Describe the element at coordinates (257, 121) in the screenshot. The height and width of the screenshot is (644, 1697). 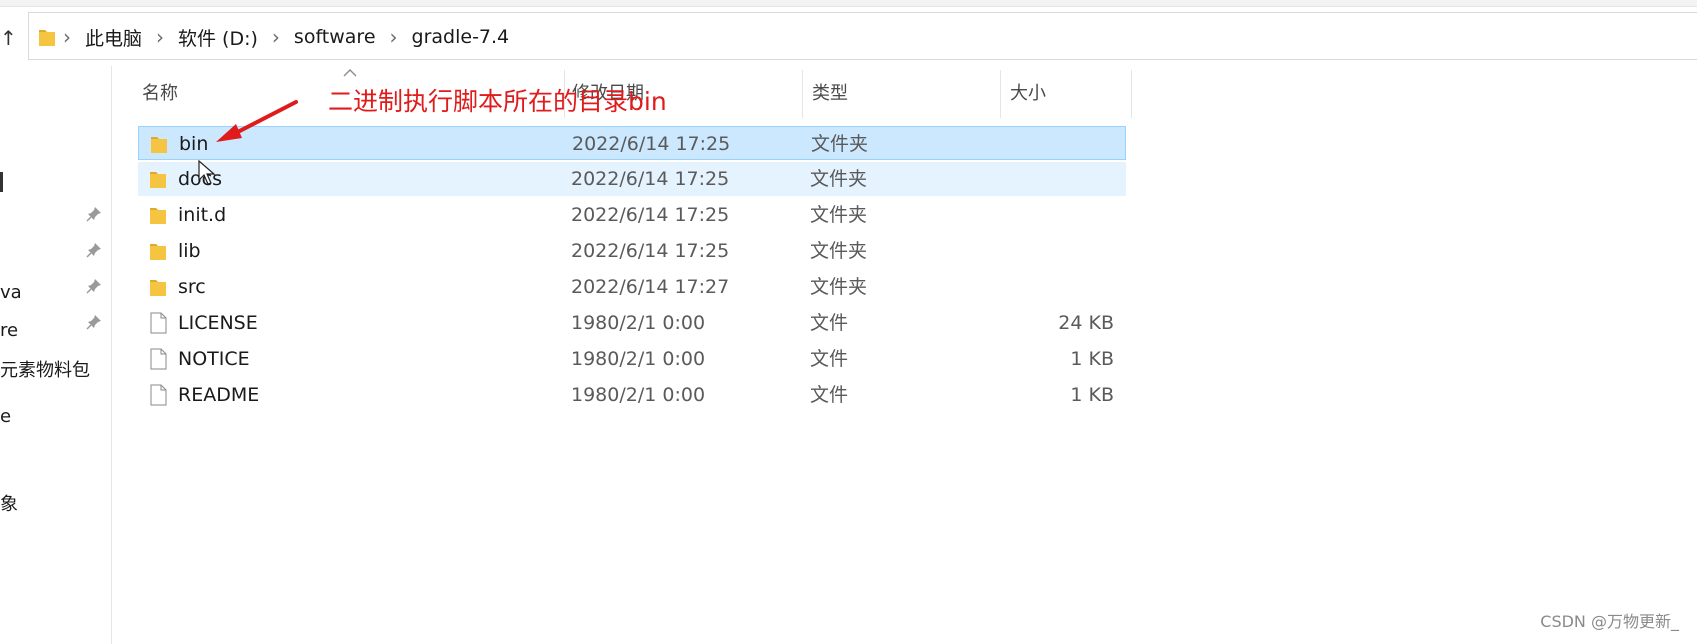
I see `annotation-arrow-icon` at that location.